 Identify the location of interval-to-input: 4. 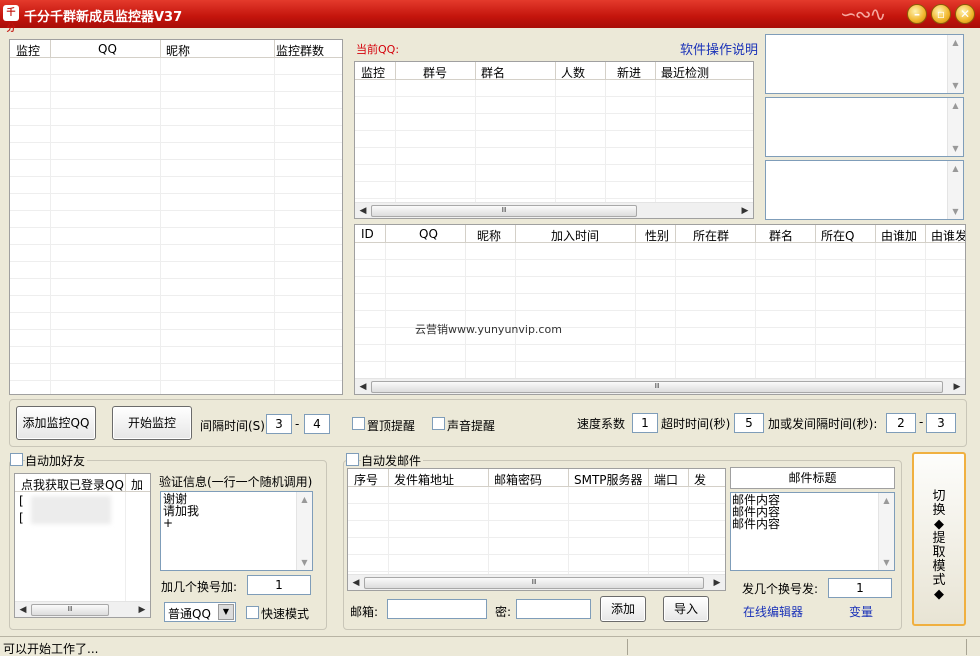
(317, 424).